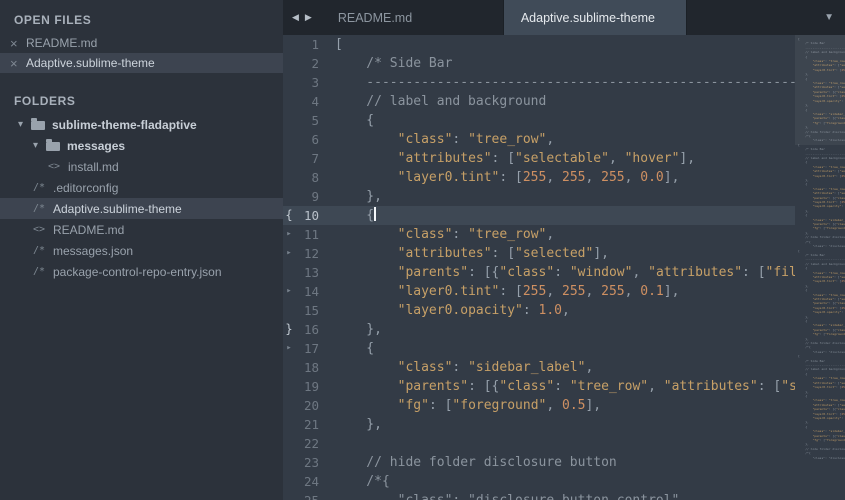  What do you see at coordinates (564, 234) in the screenshot?
I see `code-line: ▸ 11 "class": "tree_row",` at bounding box center [564, 234].